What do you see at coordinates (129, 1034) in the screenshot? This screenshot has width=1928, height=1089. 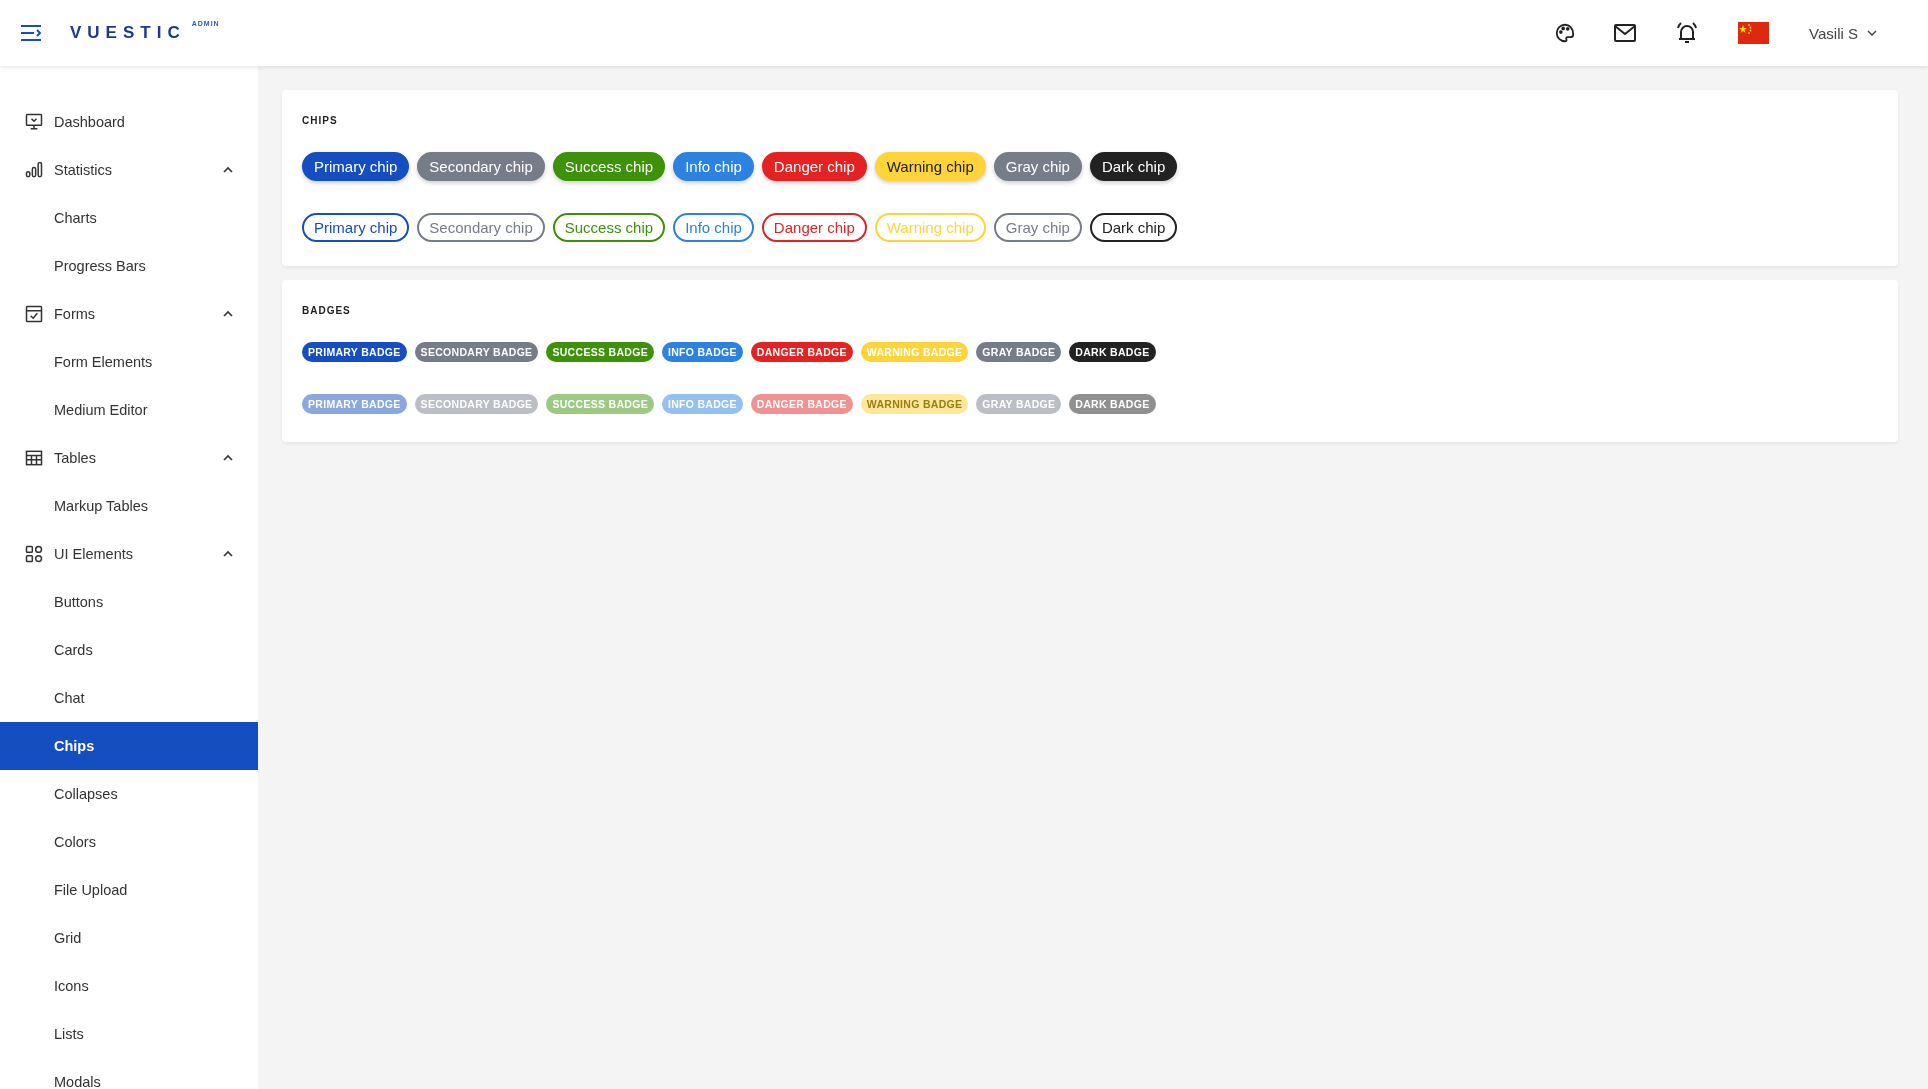 I see `sidebar-item: Lists` at bounding box center [129, 1034].